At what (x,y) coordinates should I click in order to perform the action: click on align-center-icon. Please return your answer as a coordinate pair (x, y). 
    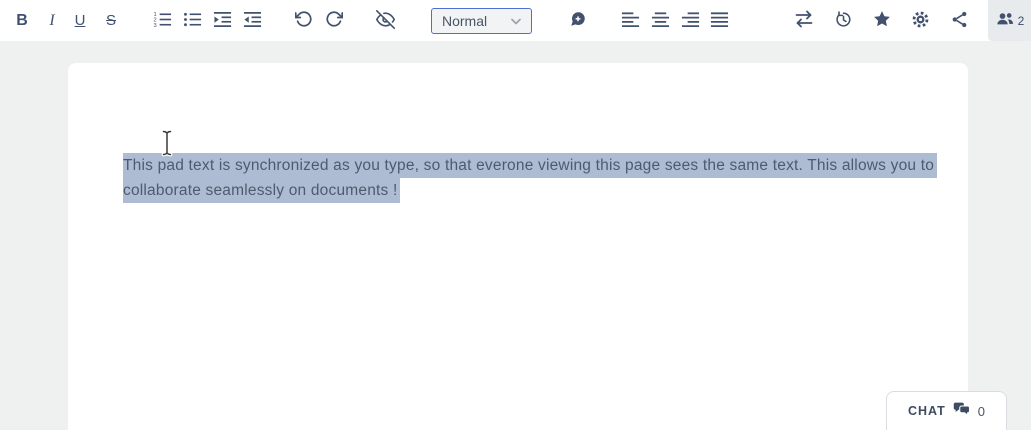
    Looking at the image, I should click on (660, 21).